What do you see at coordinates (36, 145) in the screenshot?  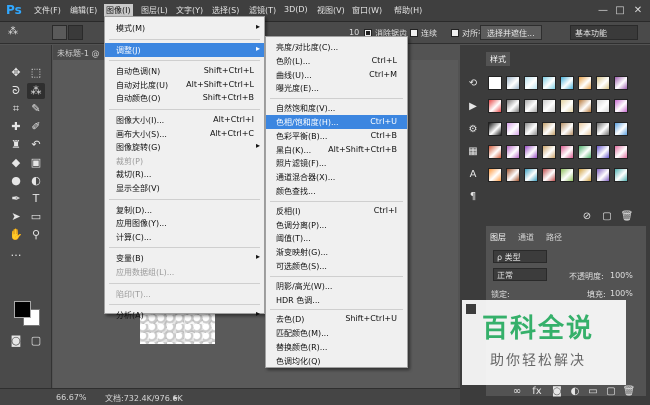 I see `history-brush-tool-icon: ↶` at bounding box center [36, 145].